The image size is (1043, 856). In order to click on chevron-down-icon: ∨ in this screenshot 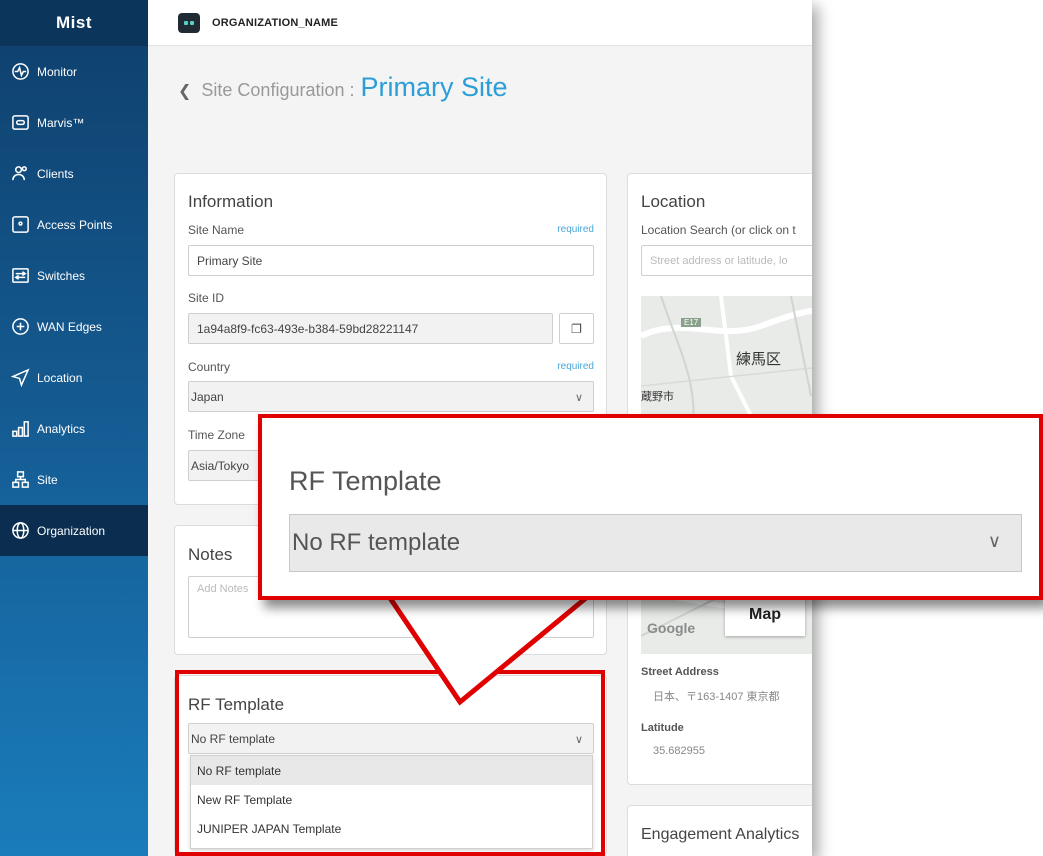, I will do `click(994, 541)`.